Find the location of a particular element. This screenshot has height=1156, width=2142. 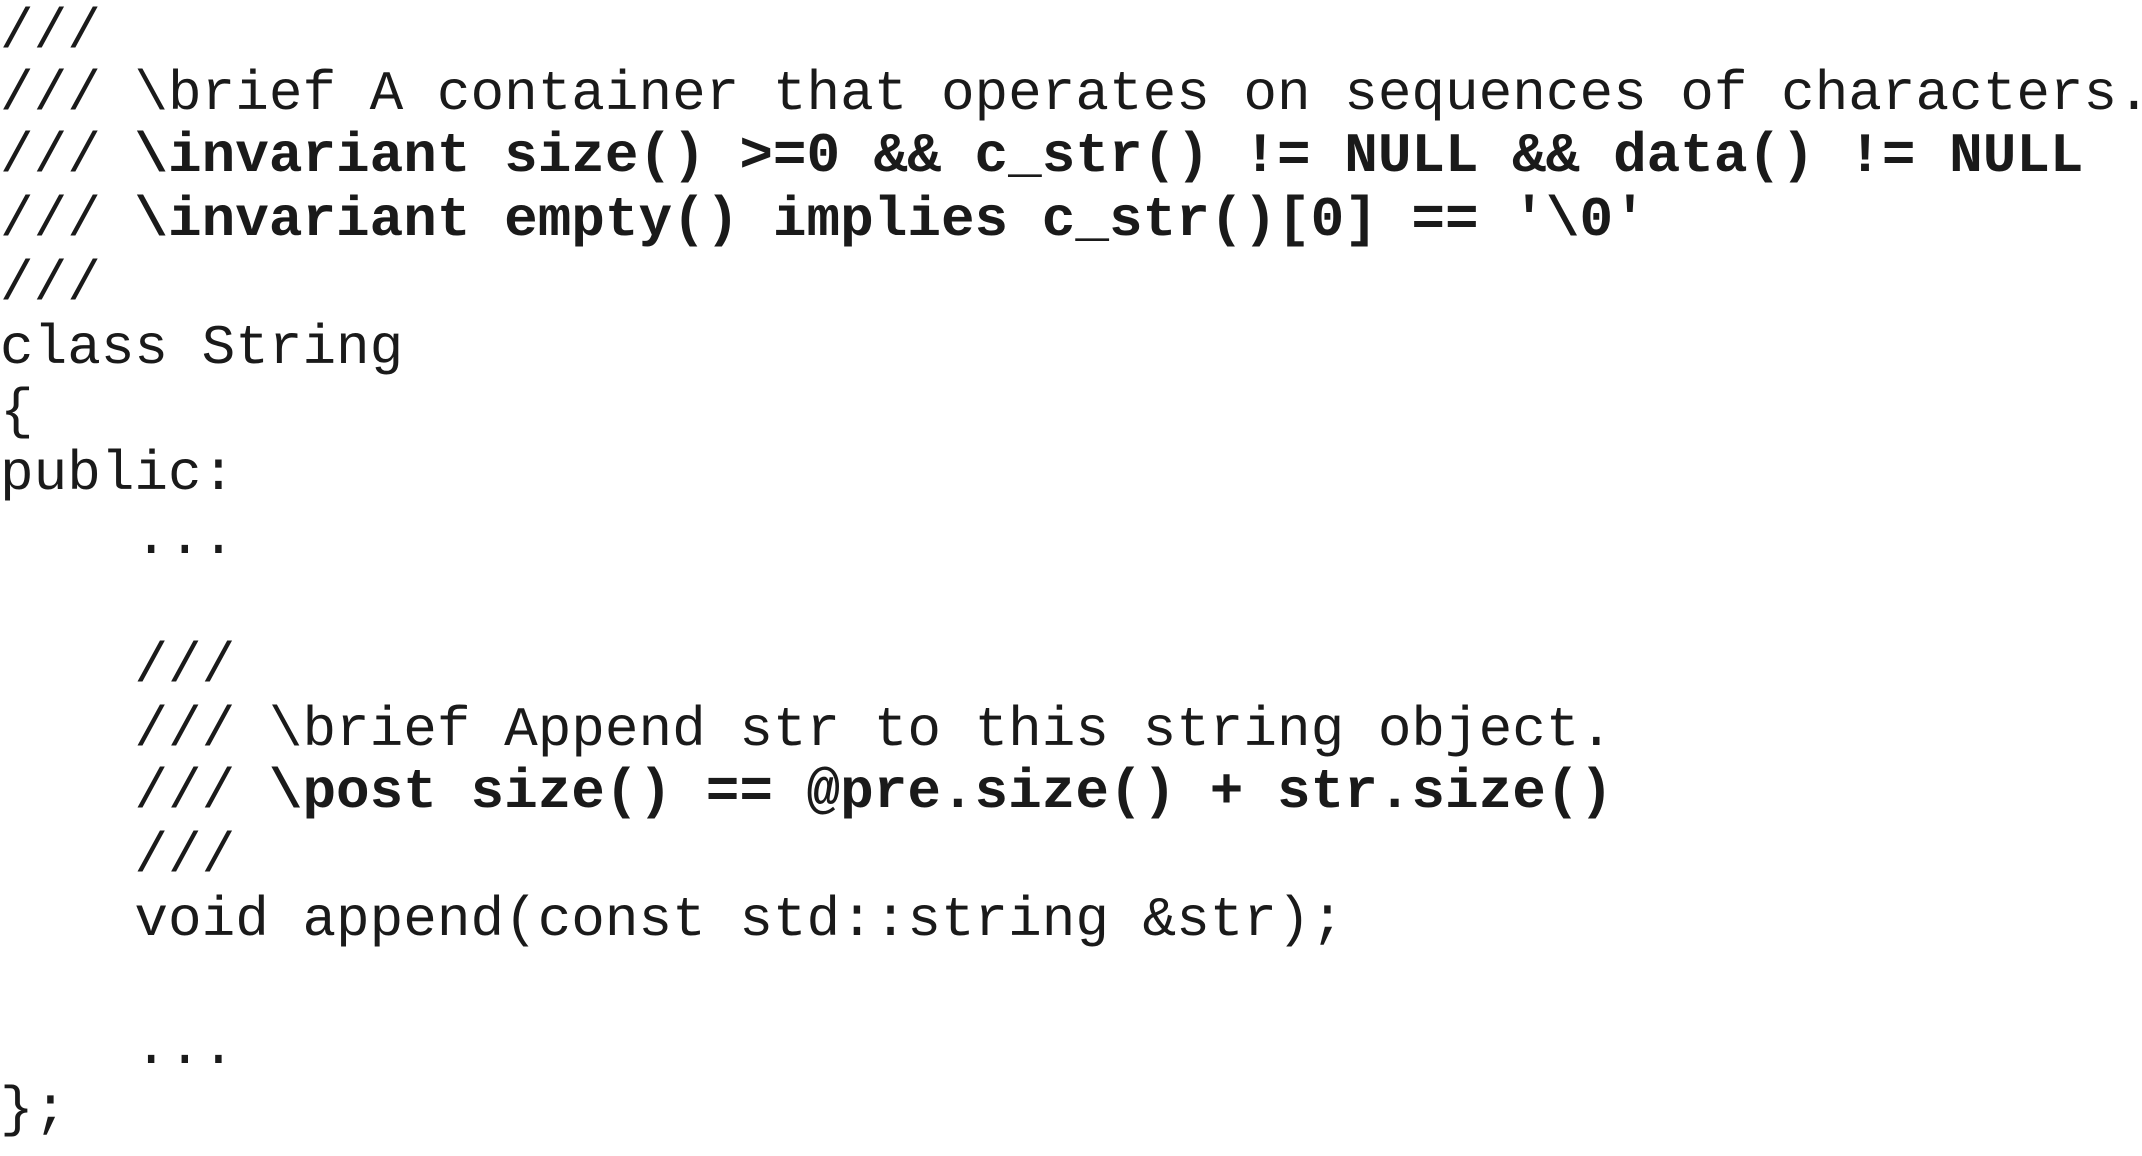

code-line-1: /// is located at coordinates (50, 32).